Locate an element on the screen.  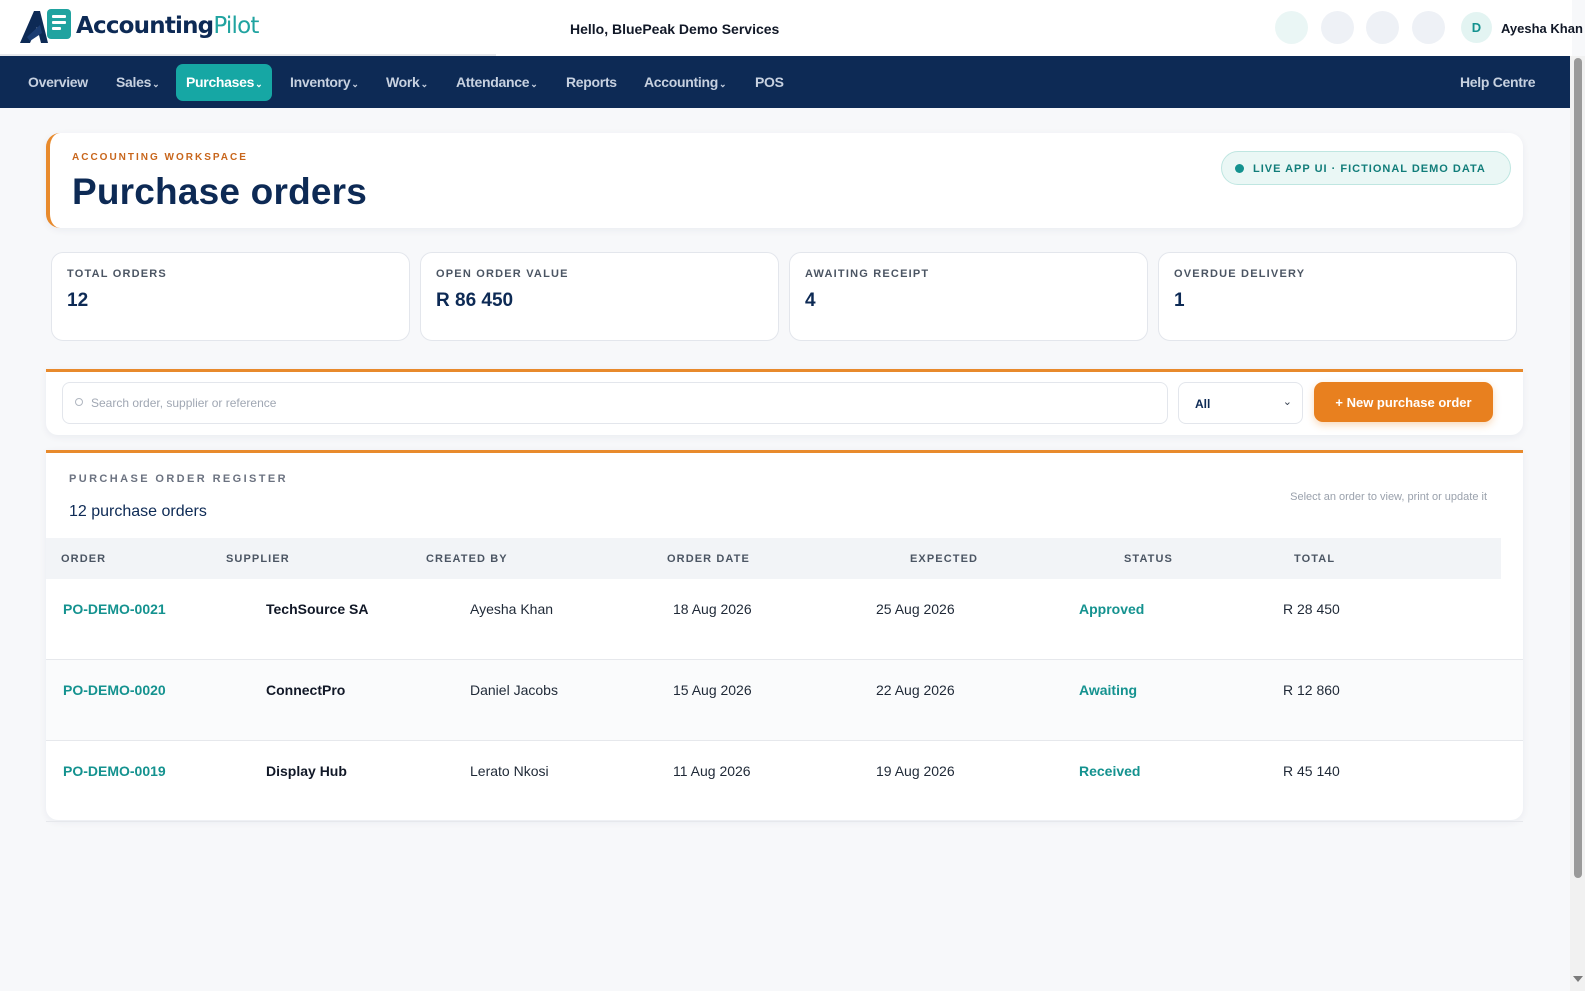
new-purchase-order-button: + New purchase order is located at coordinates (1403, 402).